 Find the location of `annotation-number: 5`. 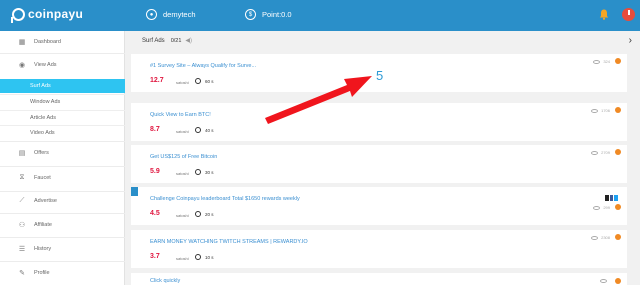

annotation-number: 5 is located at coordinates (380, 75).